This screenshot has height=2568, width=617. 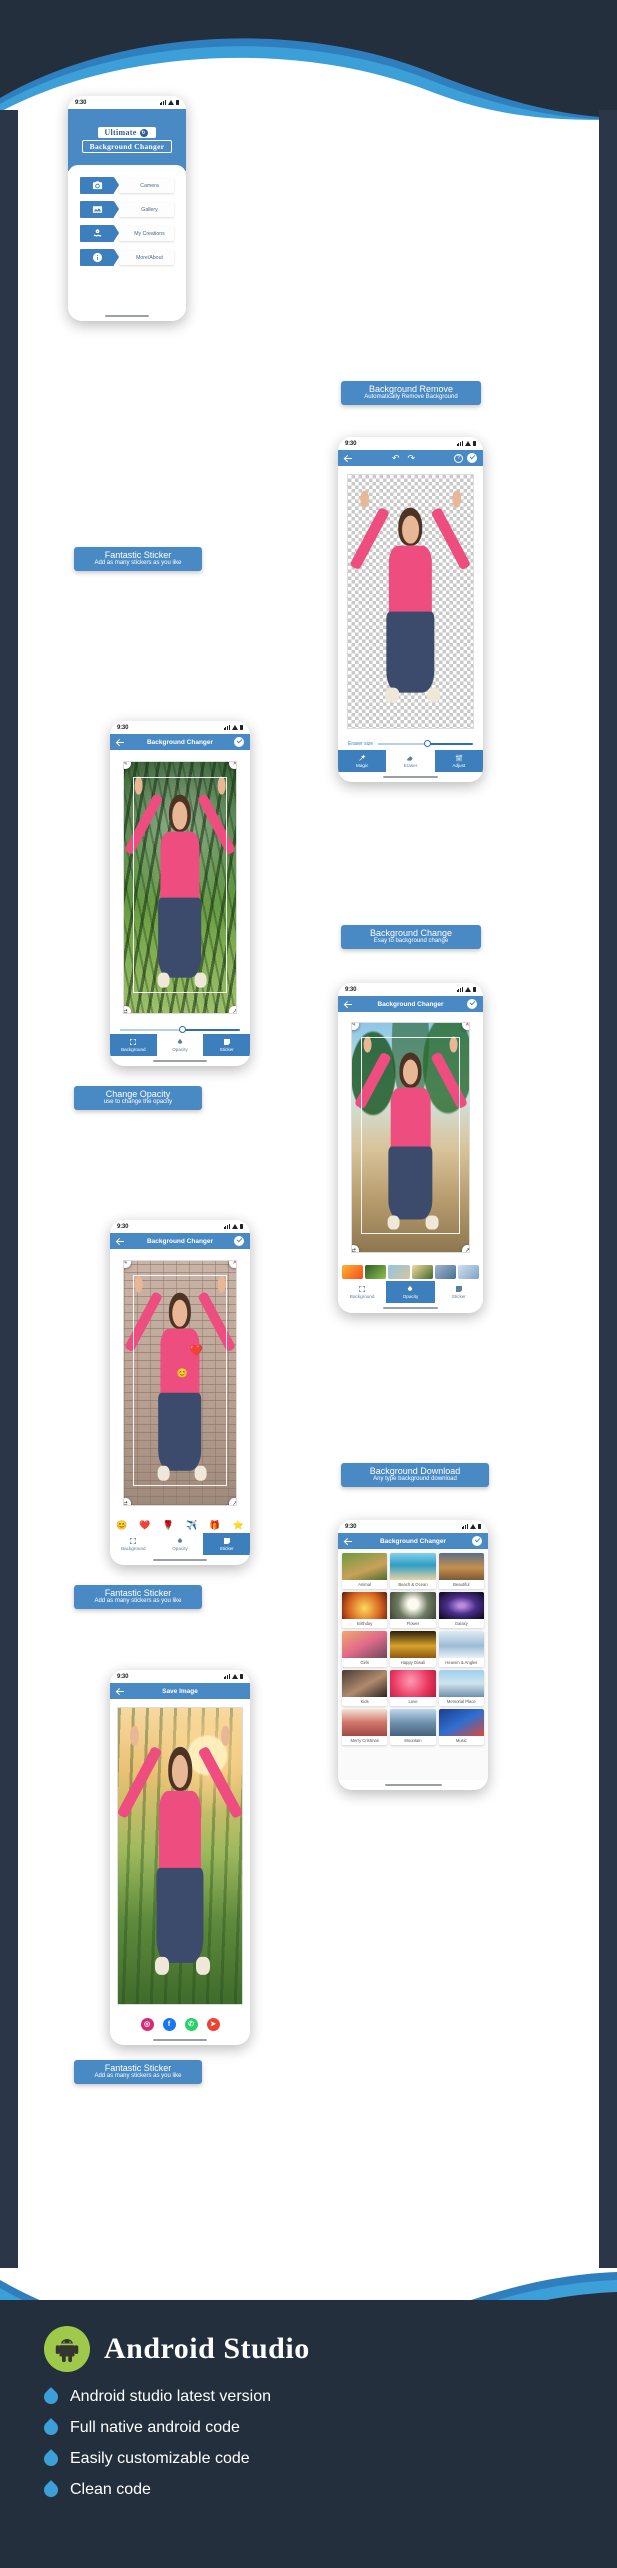 I want to click on category-cell: Animal, so click(x=365, y=1571).